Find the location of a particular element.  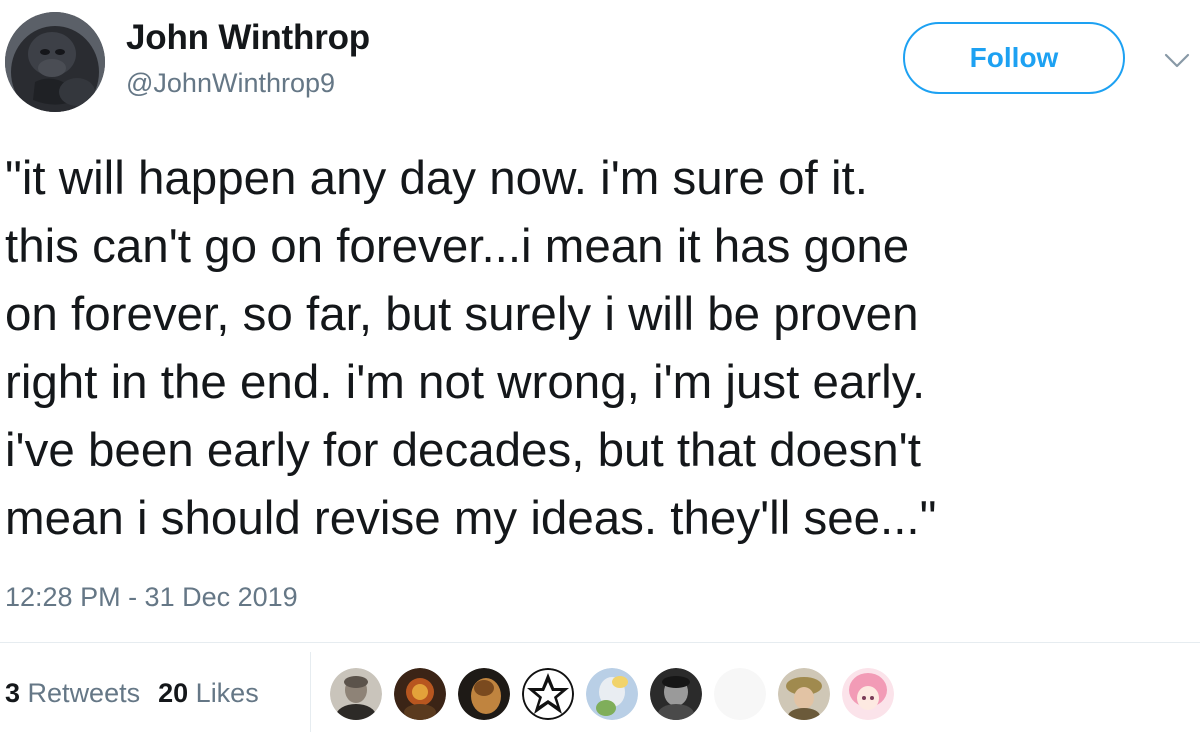

divider is located at coordinates (600, 642).